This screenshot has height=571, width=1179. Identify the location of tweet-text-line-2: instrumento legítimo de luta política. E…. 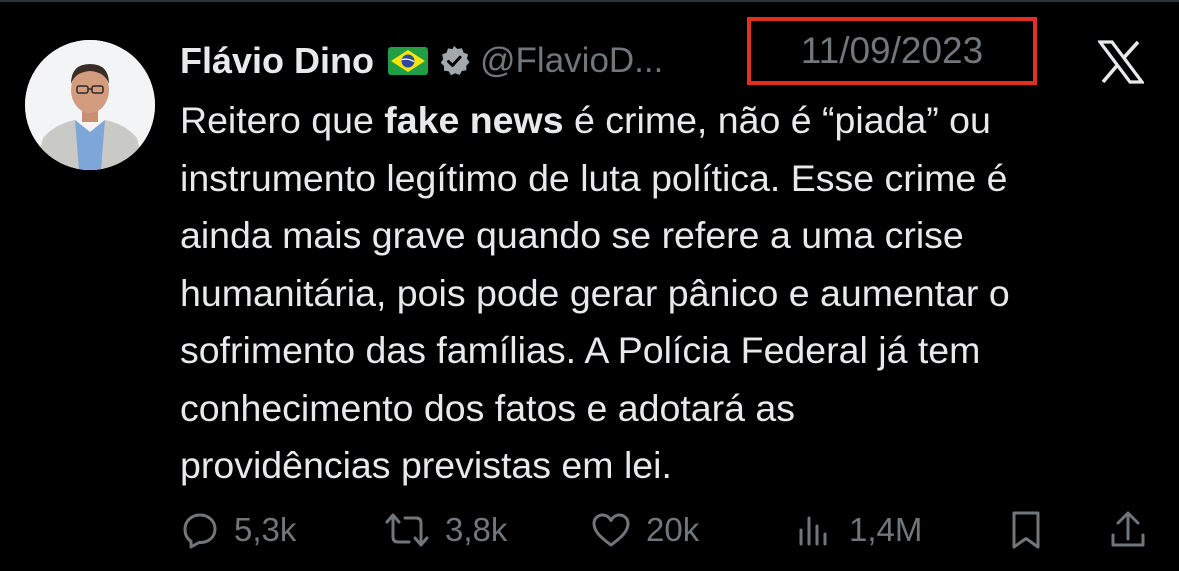
(594, 177).